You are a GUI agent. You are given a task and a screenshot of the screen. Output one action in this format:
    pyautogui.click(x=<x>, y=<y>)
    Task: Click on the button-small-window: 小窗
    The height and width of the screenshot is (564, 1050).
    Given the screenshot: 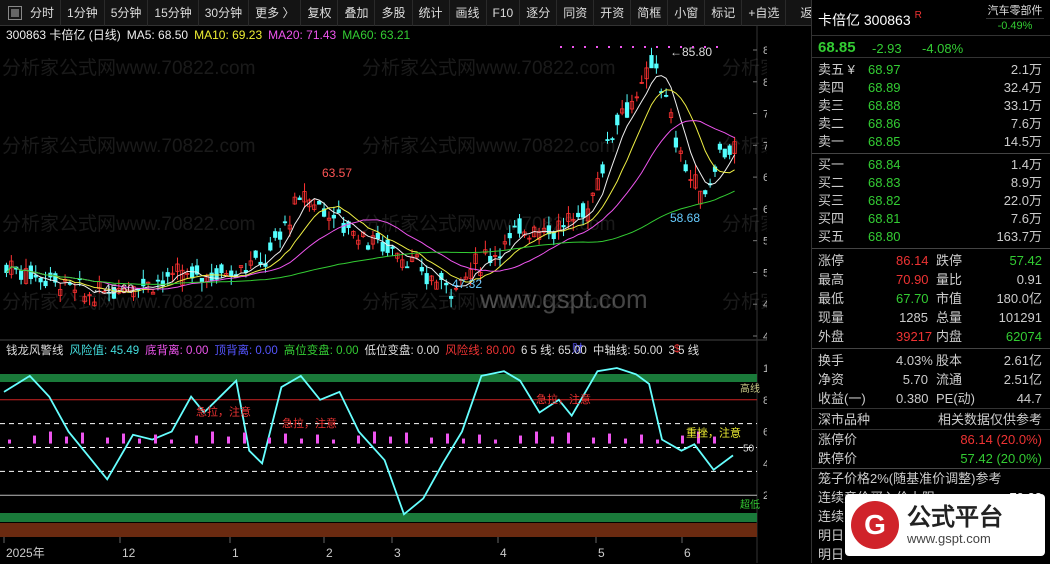 What is the action you would take?
    pyautogui.click(x=687, y=13)
    